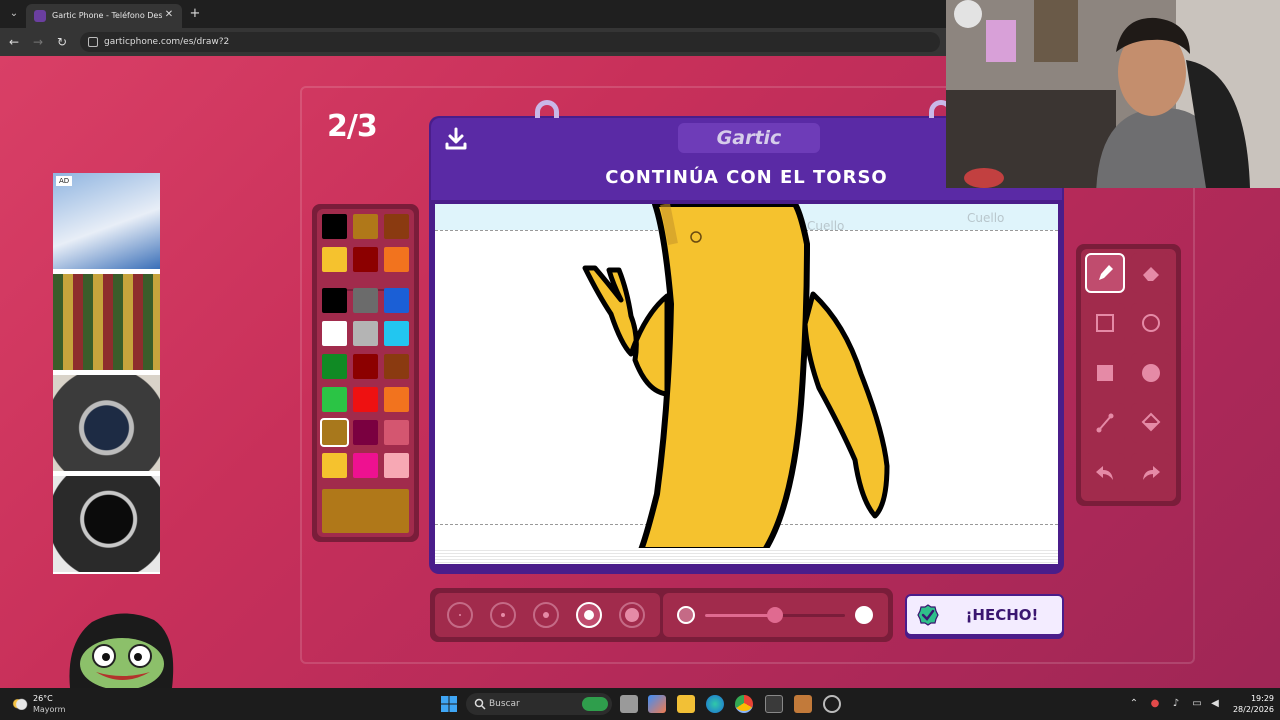 Image resolution: width=1280 pixels, height=720 pixels. Describe the element at coordinates (449, 704) in the screenshot. I see `windows-start-icon` at that location.